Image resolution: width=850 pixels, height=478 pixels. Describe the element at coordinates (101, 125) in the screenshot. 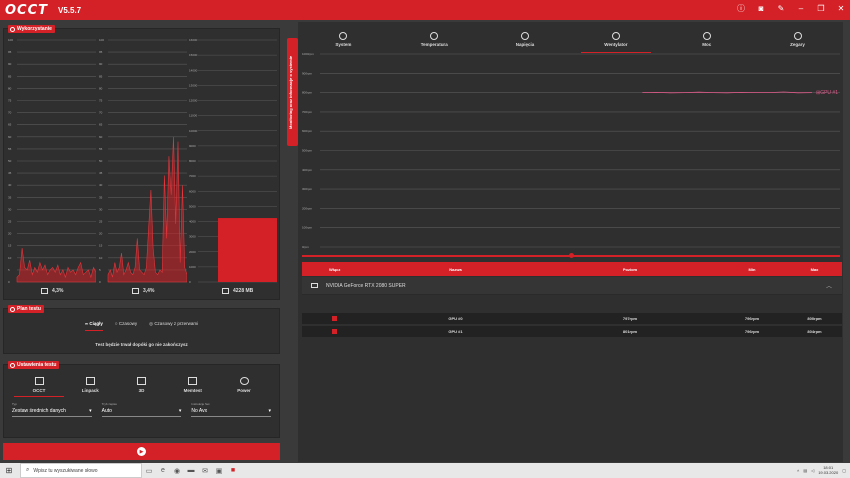

I see `tick-label: 65` at that location.